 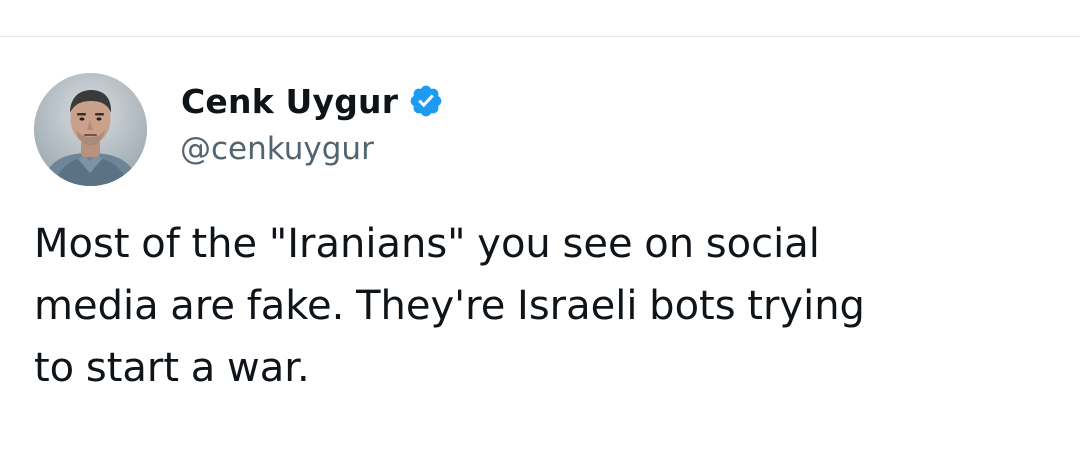 I want to click on author-display-name: Cenk Uygur, so click(x=289, y=101).